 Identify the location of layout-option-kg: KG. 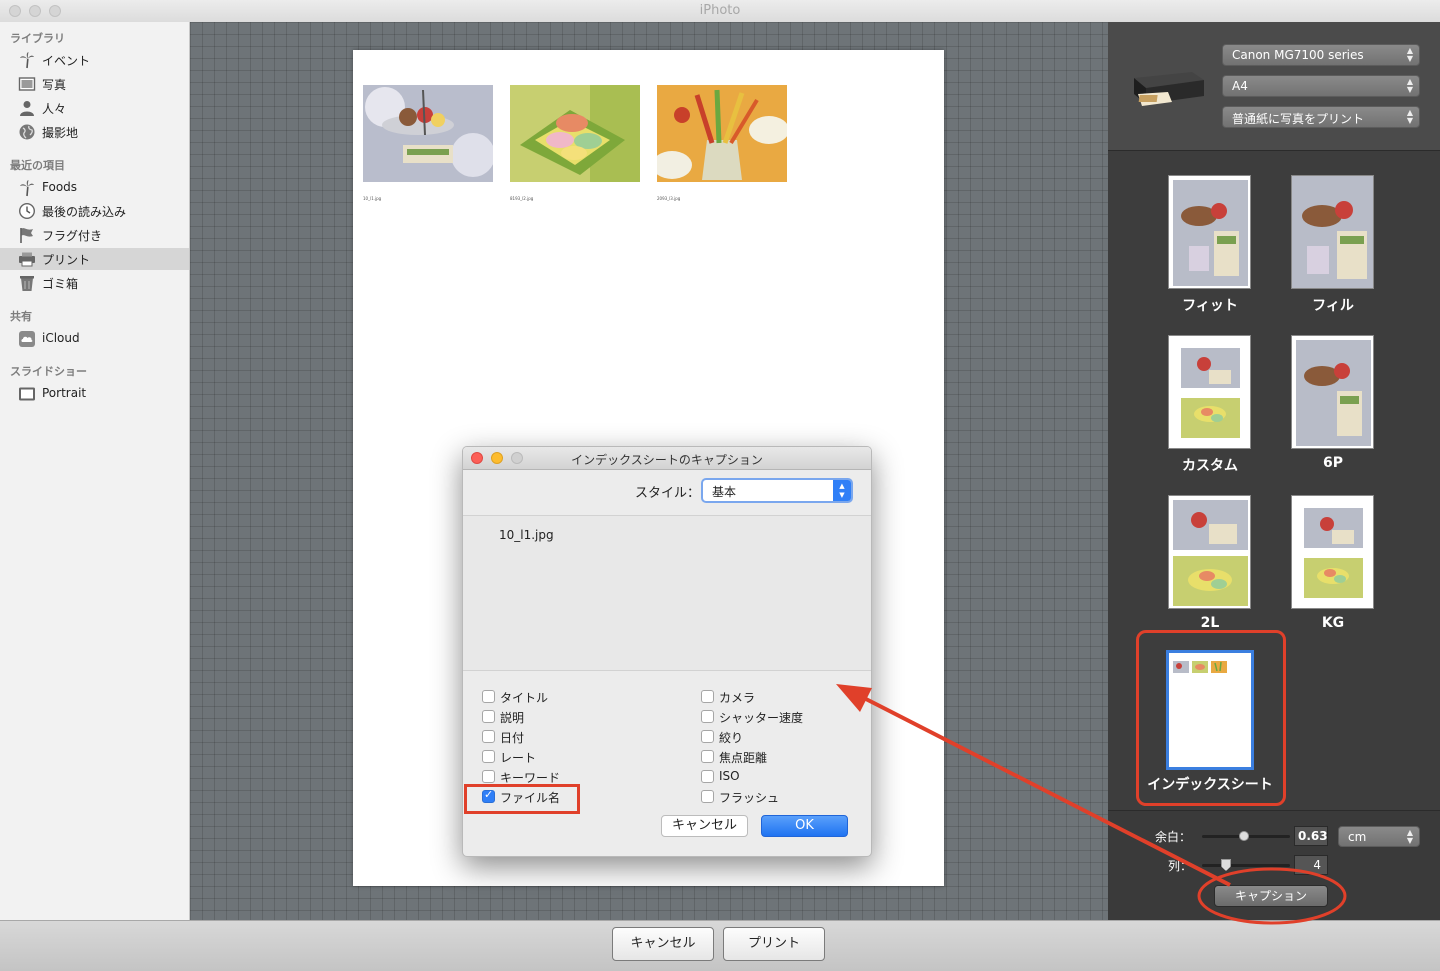
(1333, 570).